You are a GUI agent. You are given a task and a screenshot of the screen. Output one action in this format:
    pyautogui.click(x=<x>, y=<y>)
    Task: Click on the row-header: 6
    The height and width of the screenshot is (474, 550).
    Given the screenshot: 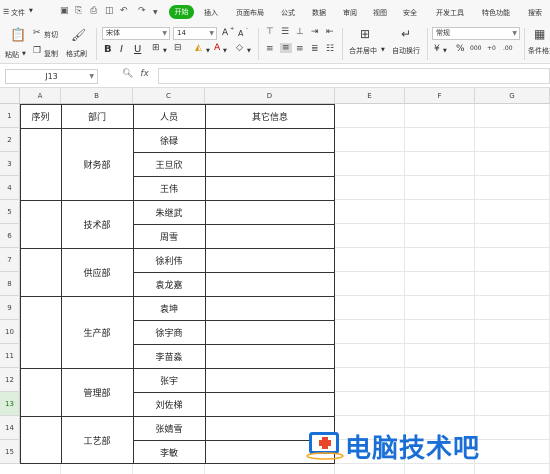 What is the action you would take?
    pyautogui.click(x=10, y=236)
    